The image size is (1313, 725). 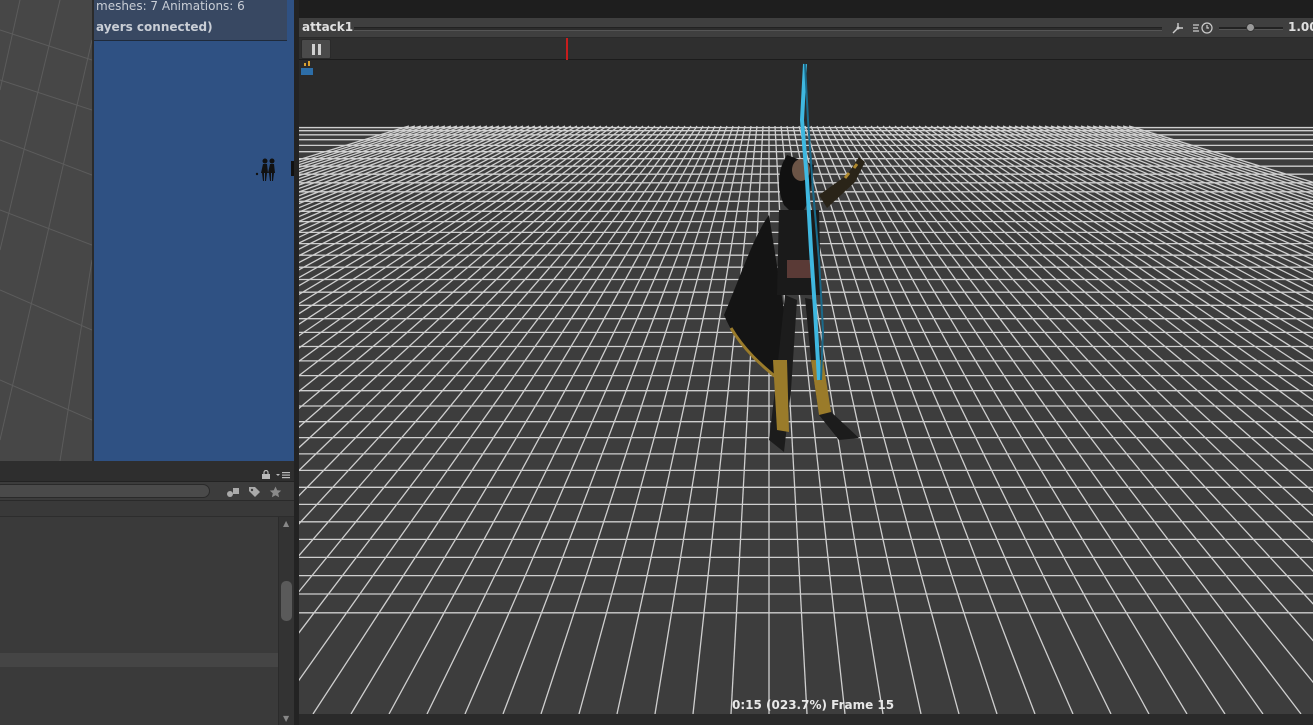 I want to click on scroll-down-icon: ▼, so click(x=286, y=718).